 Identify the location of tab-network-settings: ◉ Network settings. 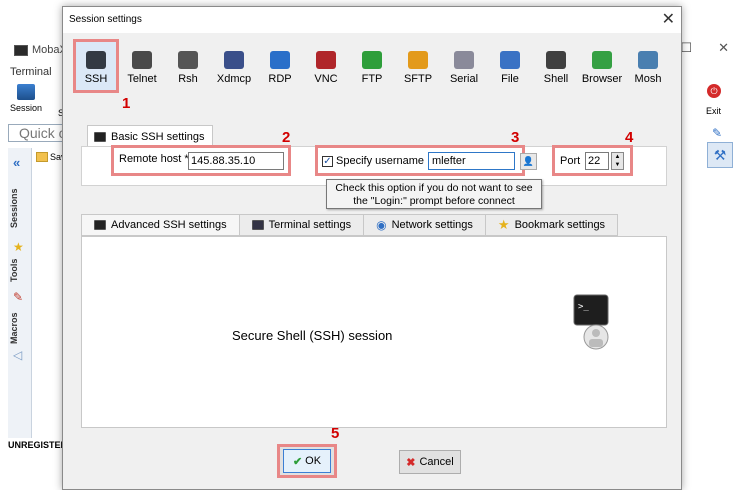
(424, 225).